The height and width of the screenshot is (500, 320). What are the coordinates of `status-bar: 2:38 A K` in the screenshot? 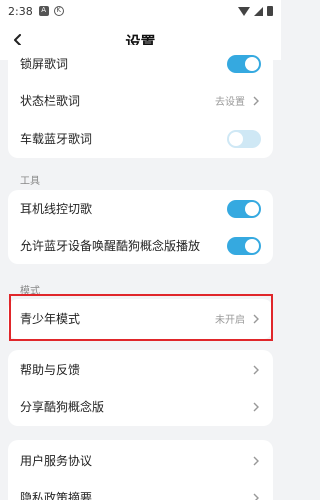 It's located at (140, 11).